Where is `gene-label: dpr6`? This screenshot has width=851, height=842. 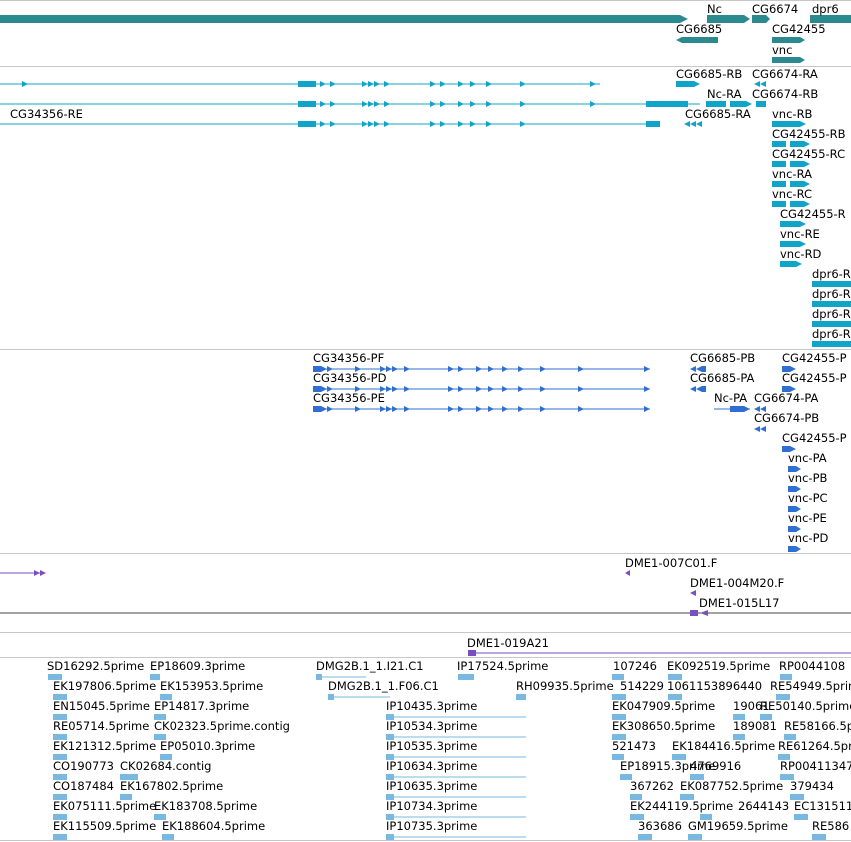 gene-label: dpr6 is located at coordinates (825, 9).